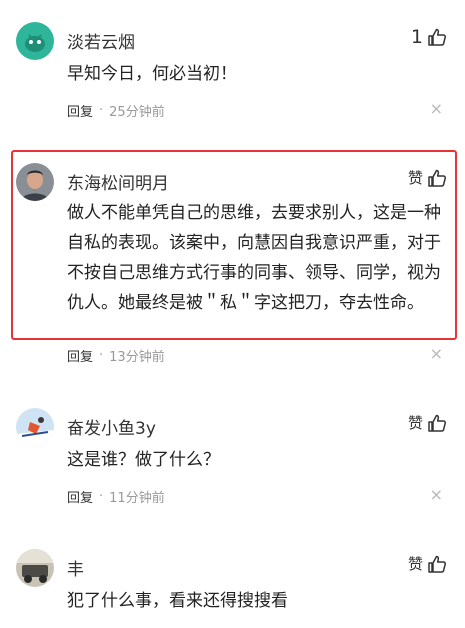 The width and height of the screenshot is (465, 628). What do you see at coordinates (143, 460) in the screenshot?
I see `comment-text: 这是谁？做了什么？` at bounding box center [143, 460].